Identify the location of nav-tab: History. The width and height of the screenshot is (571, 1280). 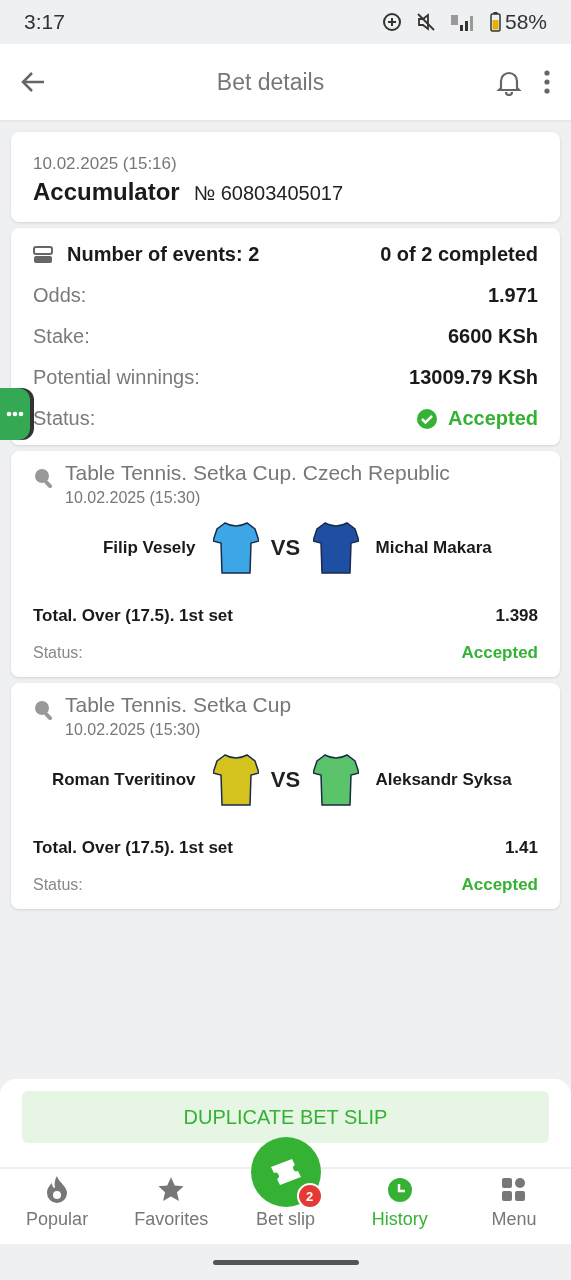
(399, 1206).